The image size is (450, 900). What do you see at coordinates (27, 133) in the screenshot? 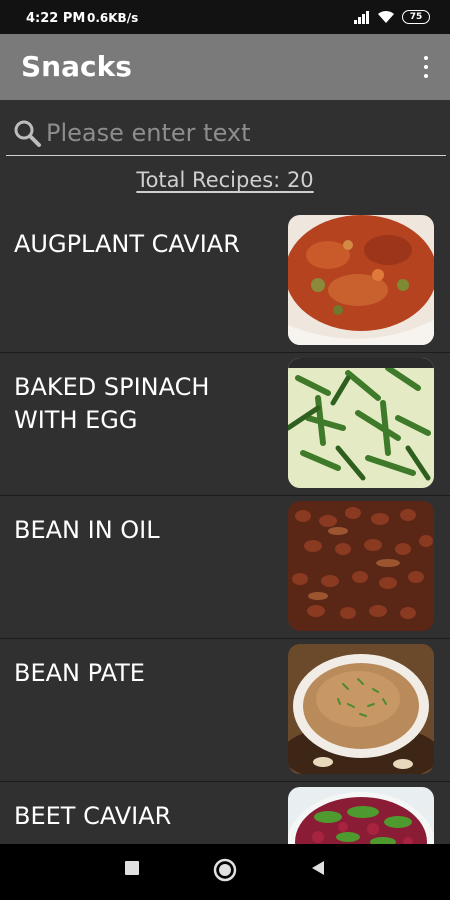
I see `search-icon` at bounding box center [27, 133].